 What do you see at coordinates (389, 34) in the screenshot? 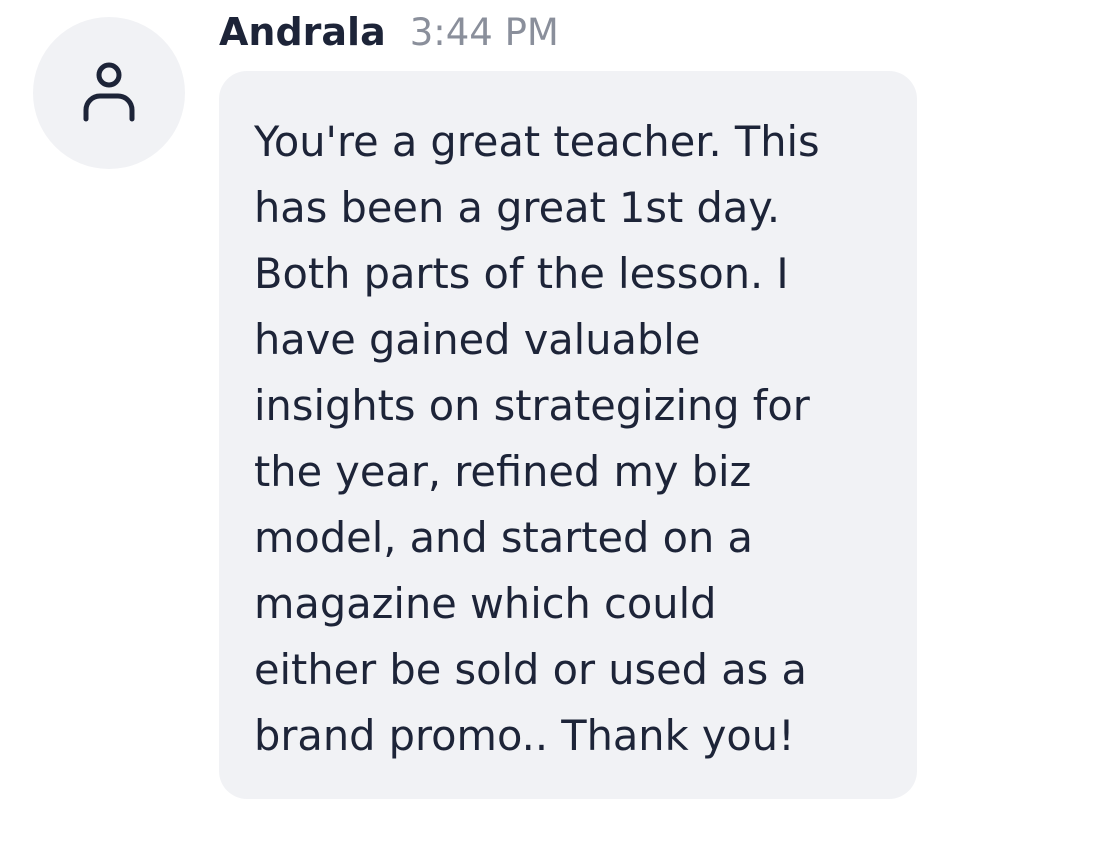
I see `message-header: Andrala 3:44 PM` at bounding box center [389, 34].